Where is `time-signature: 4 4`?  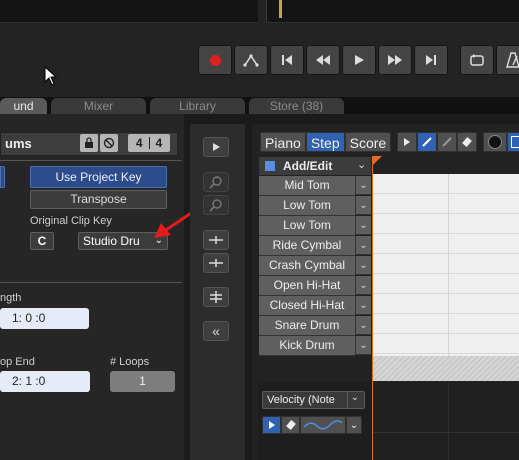 time-signature: 4 4 is located at coordinates (149, 143).